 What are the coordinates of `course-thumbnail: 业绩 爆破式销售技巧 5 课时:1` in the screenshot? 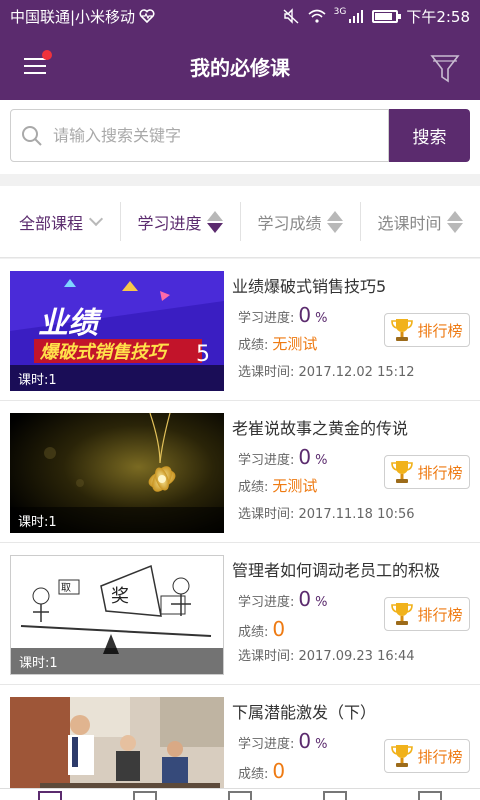 It's located at (117, 331).